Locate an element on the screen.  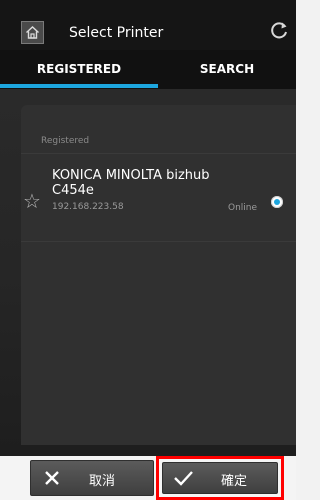
page-title: Select Printer is located at coordinates (116, 33).